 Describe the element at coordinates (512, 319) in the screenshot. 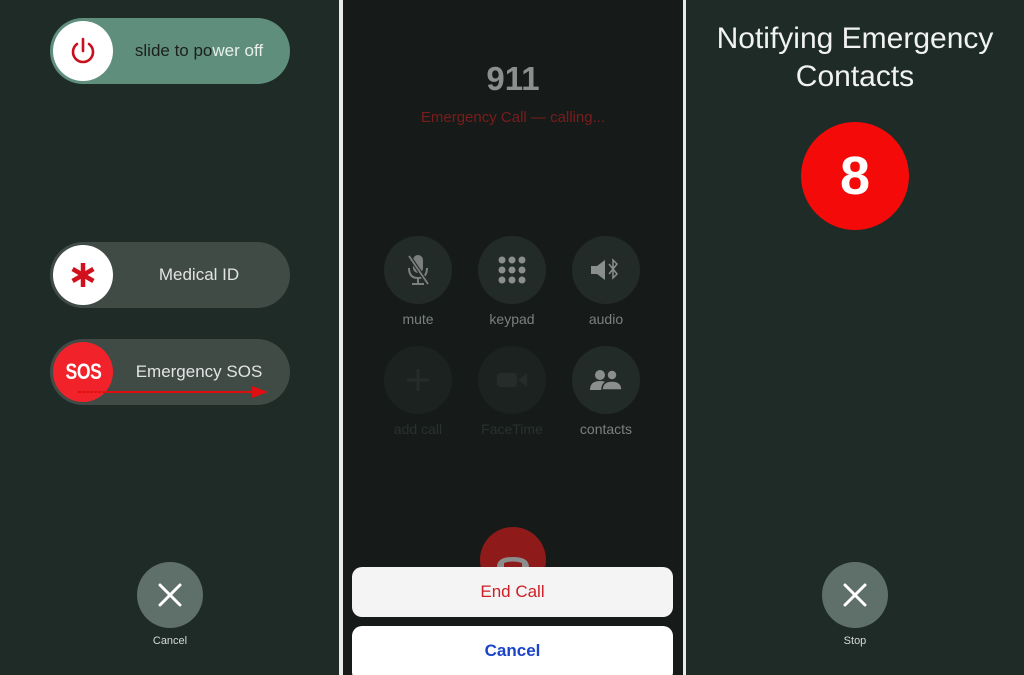

I see `keypad-label: keypad` at that location.